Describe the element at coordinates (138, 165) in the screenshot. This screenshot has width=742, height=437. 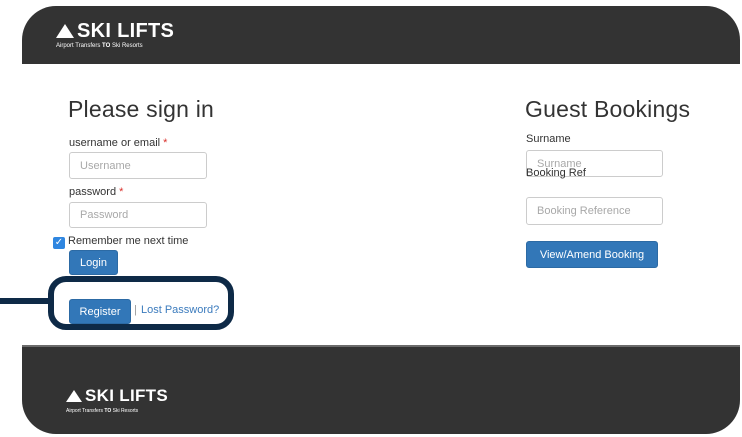
I see `username-input` at that location.